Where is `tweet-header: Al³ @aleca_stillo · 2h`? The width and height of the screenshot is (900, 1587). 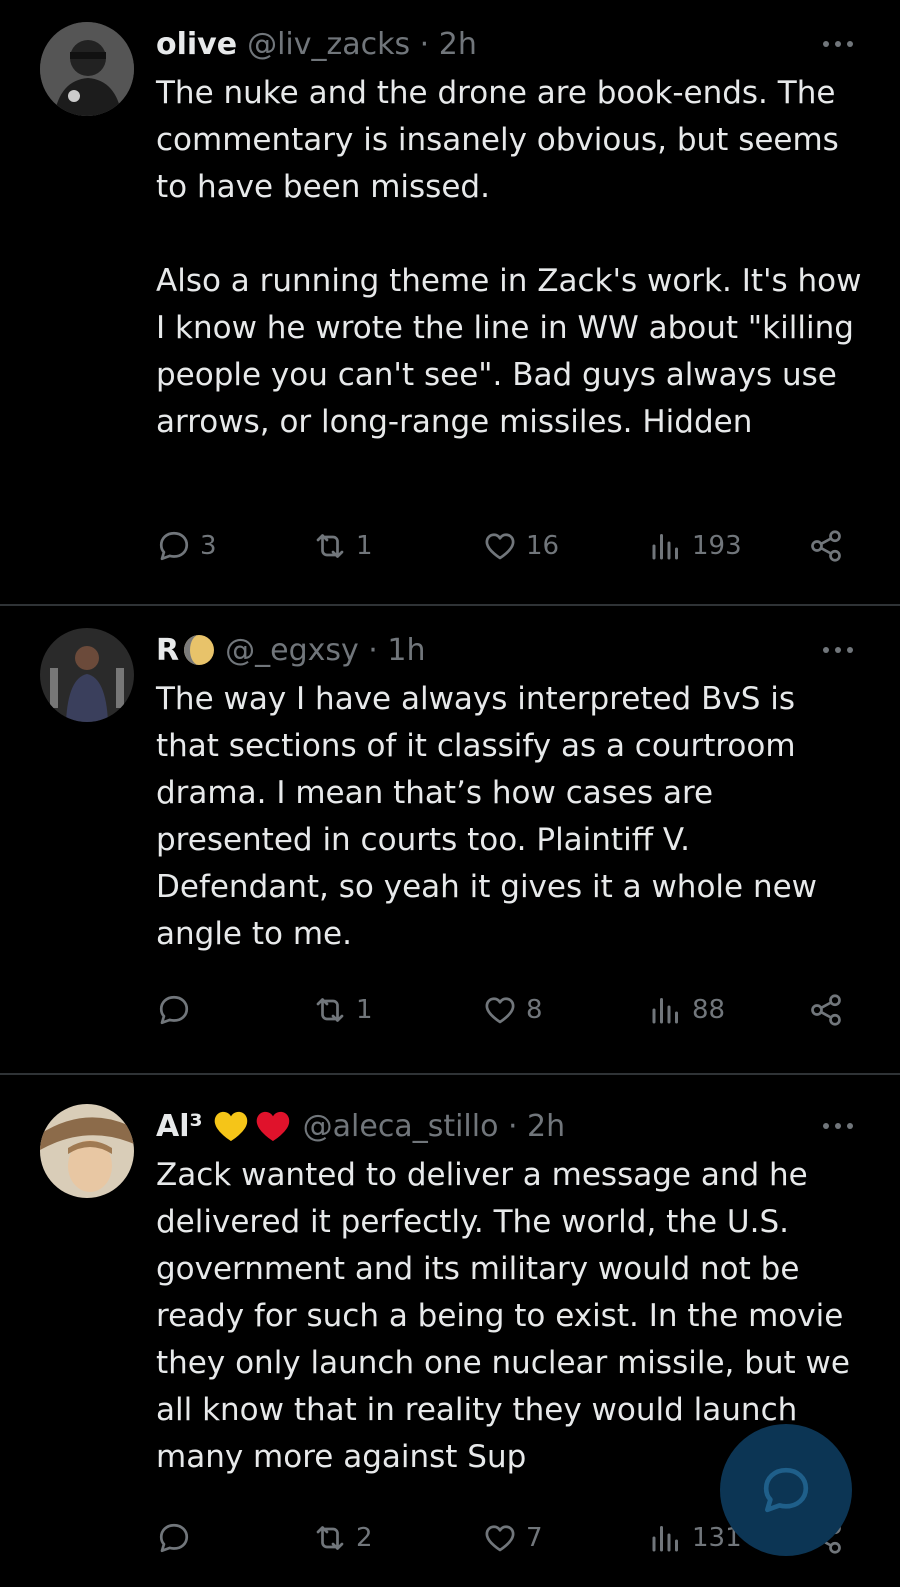 tweet-header: Al³ @aleca_stillo · 2h is located at coordinates (360, 1126).